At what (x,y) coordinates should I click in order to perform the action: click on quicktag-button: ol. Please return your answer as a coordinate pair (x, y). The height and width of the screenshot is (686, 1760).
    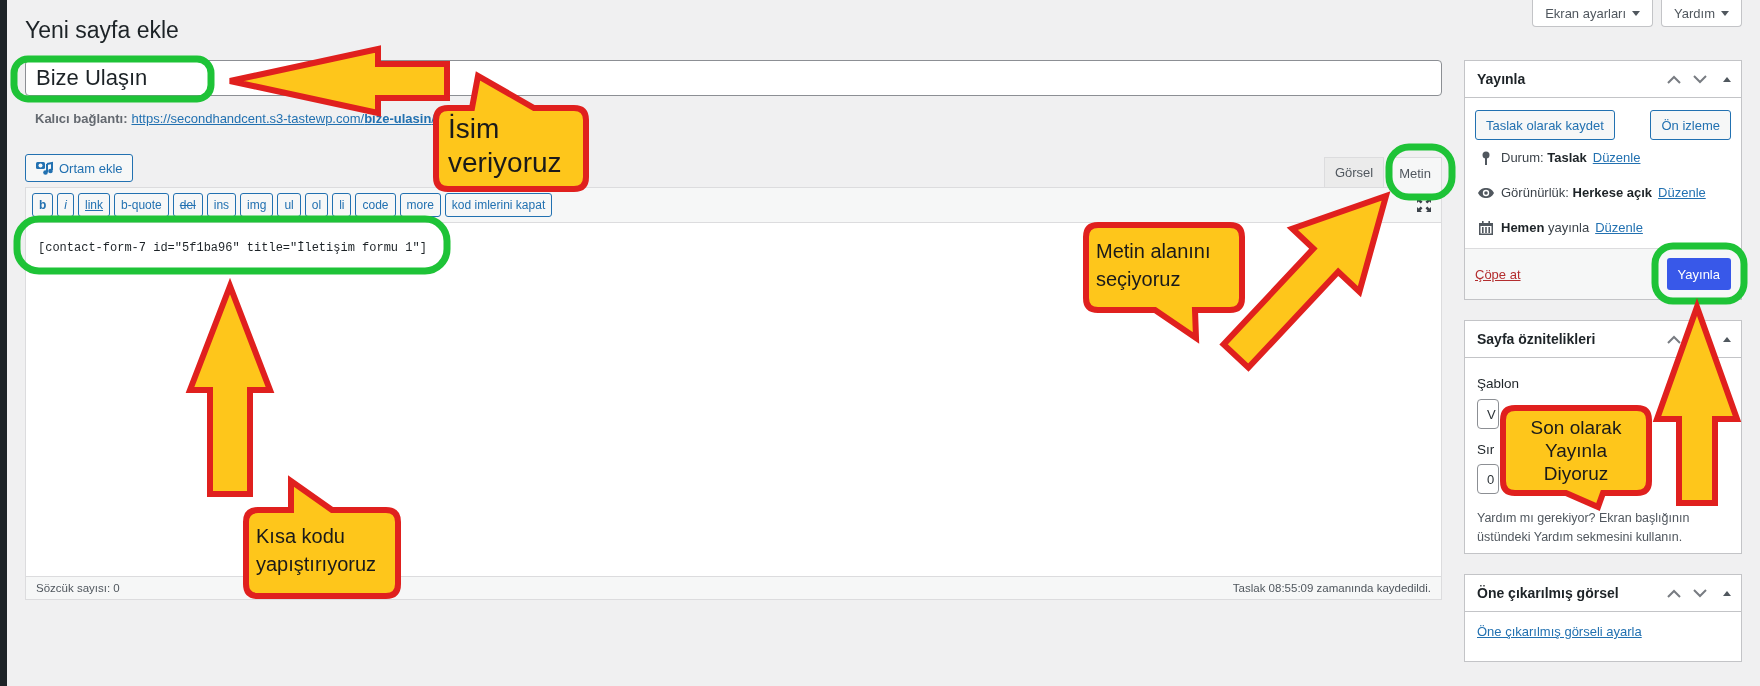
    Looking at the image, I should click on (316, 205).